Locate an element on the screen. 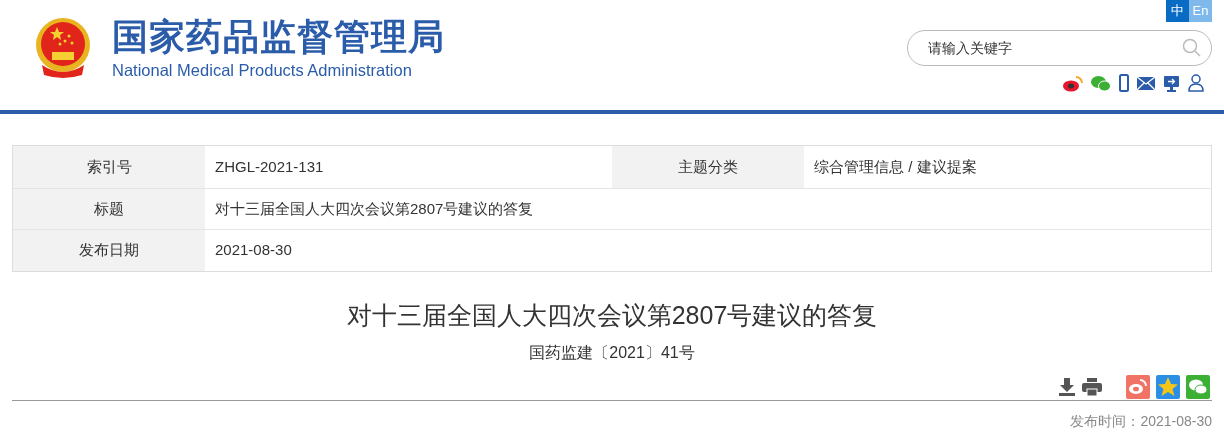 Image resolution: width=1224 pixels, height=443 pixels. wechat-icon is located at coordinates (1101, 83).